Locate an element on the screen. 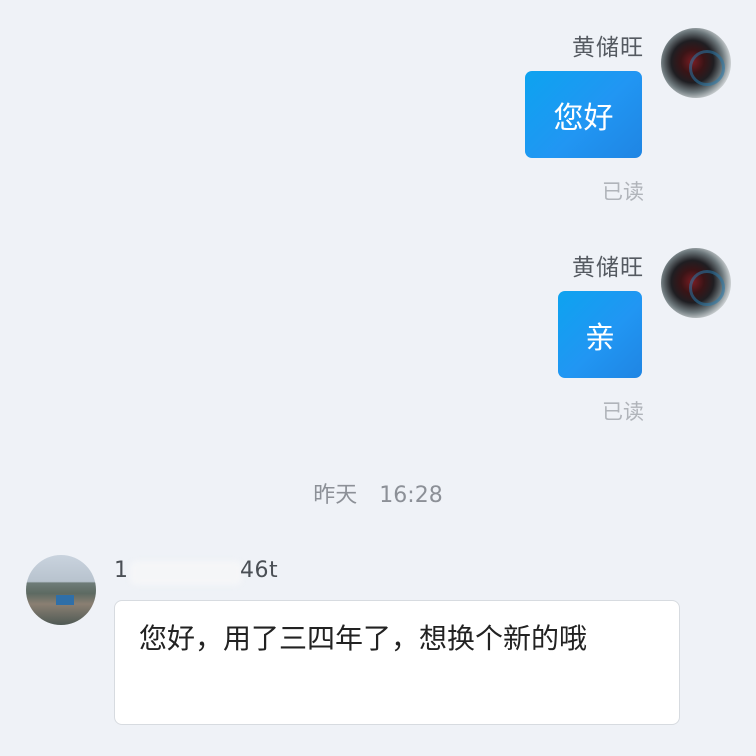 The width and height of the screenshot is (756, 756). message-bubble-sent: 您好 is located at coordinates (583, 114).